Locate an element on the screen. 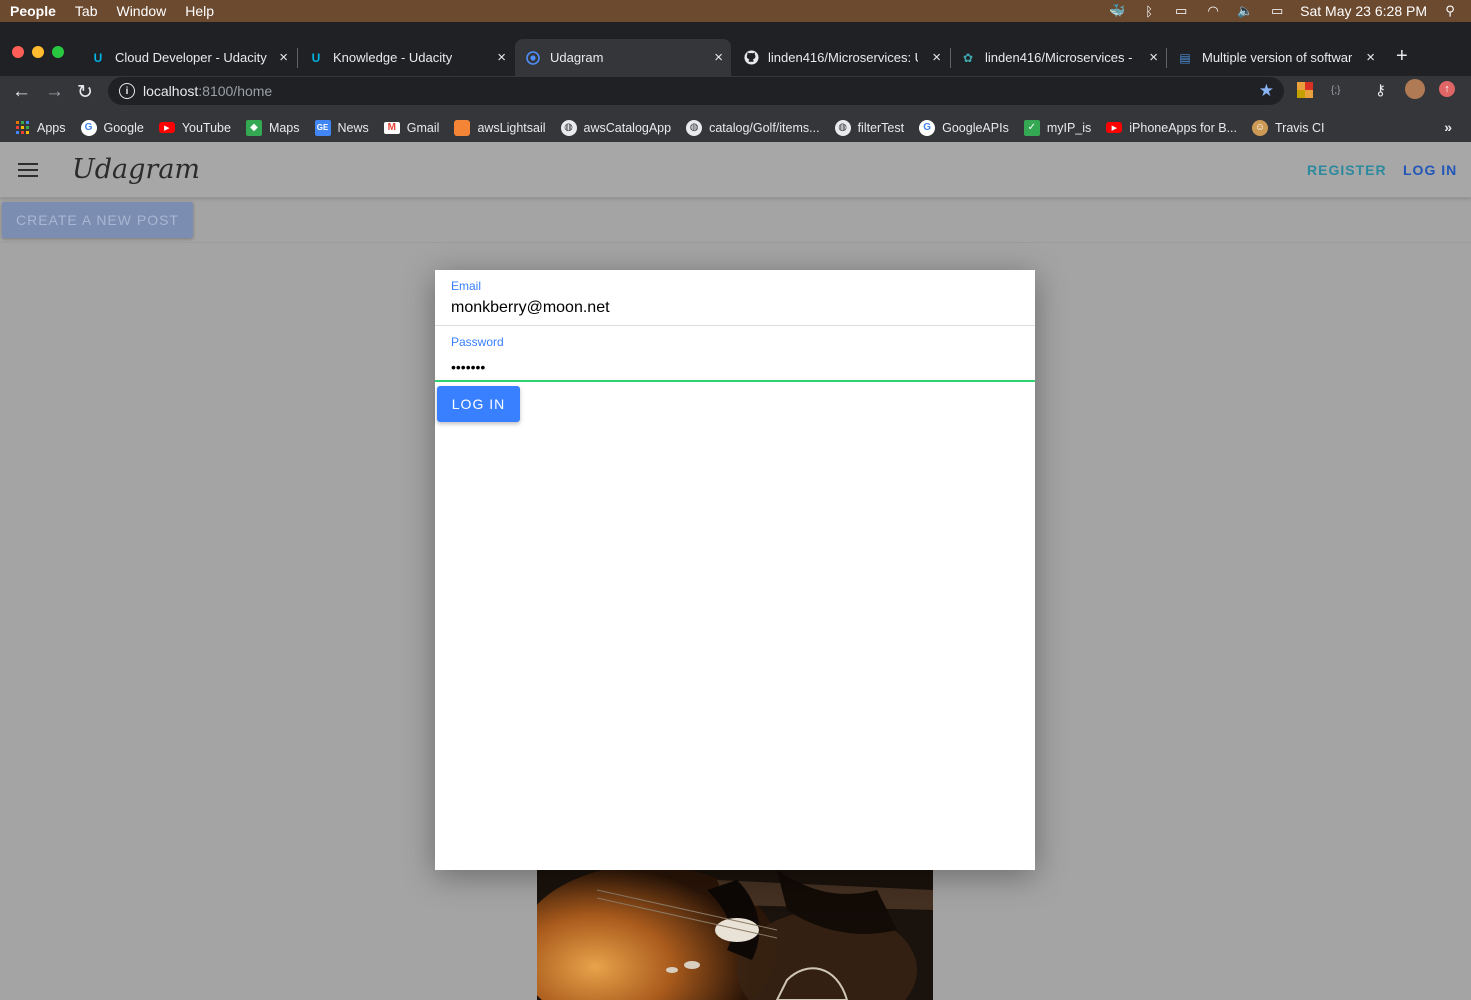 The image size is (1471, 1000). tab-travis-microservices: ✿ linden416/Microservices - × is located at coordinates (1058, 57).